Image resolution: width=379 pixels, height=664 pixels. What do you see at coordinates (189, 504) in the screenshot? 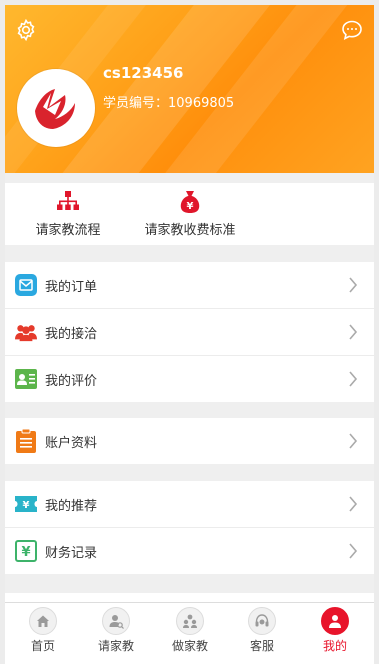
I see `menu-item-my-referrals: ¥ 我的推荐` at bounding box center [189, 504].